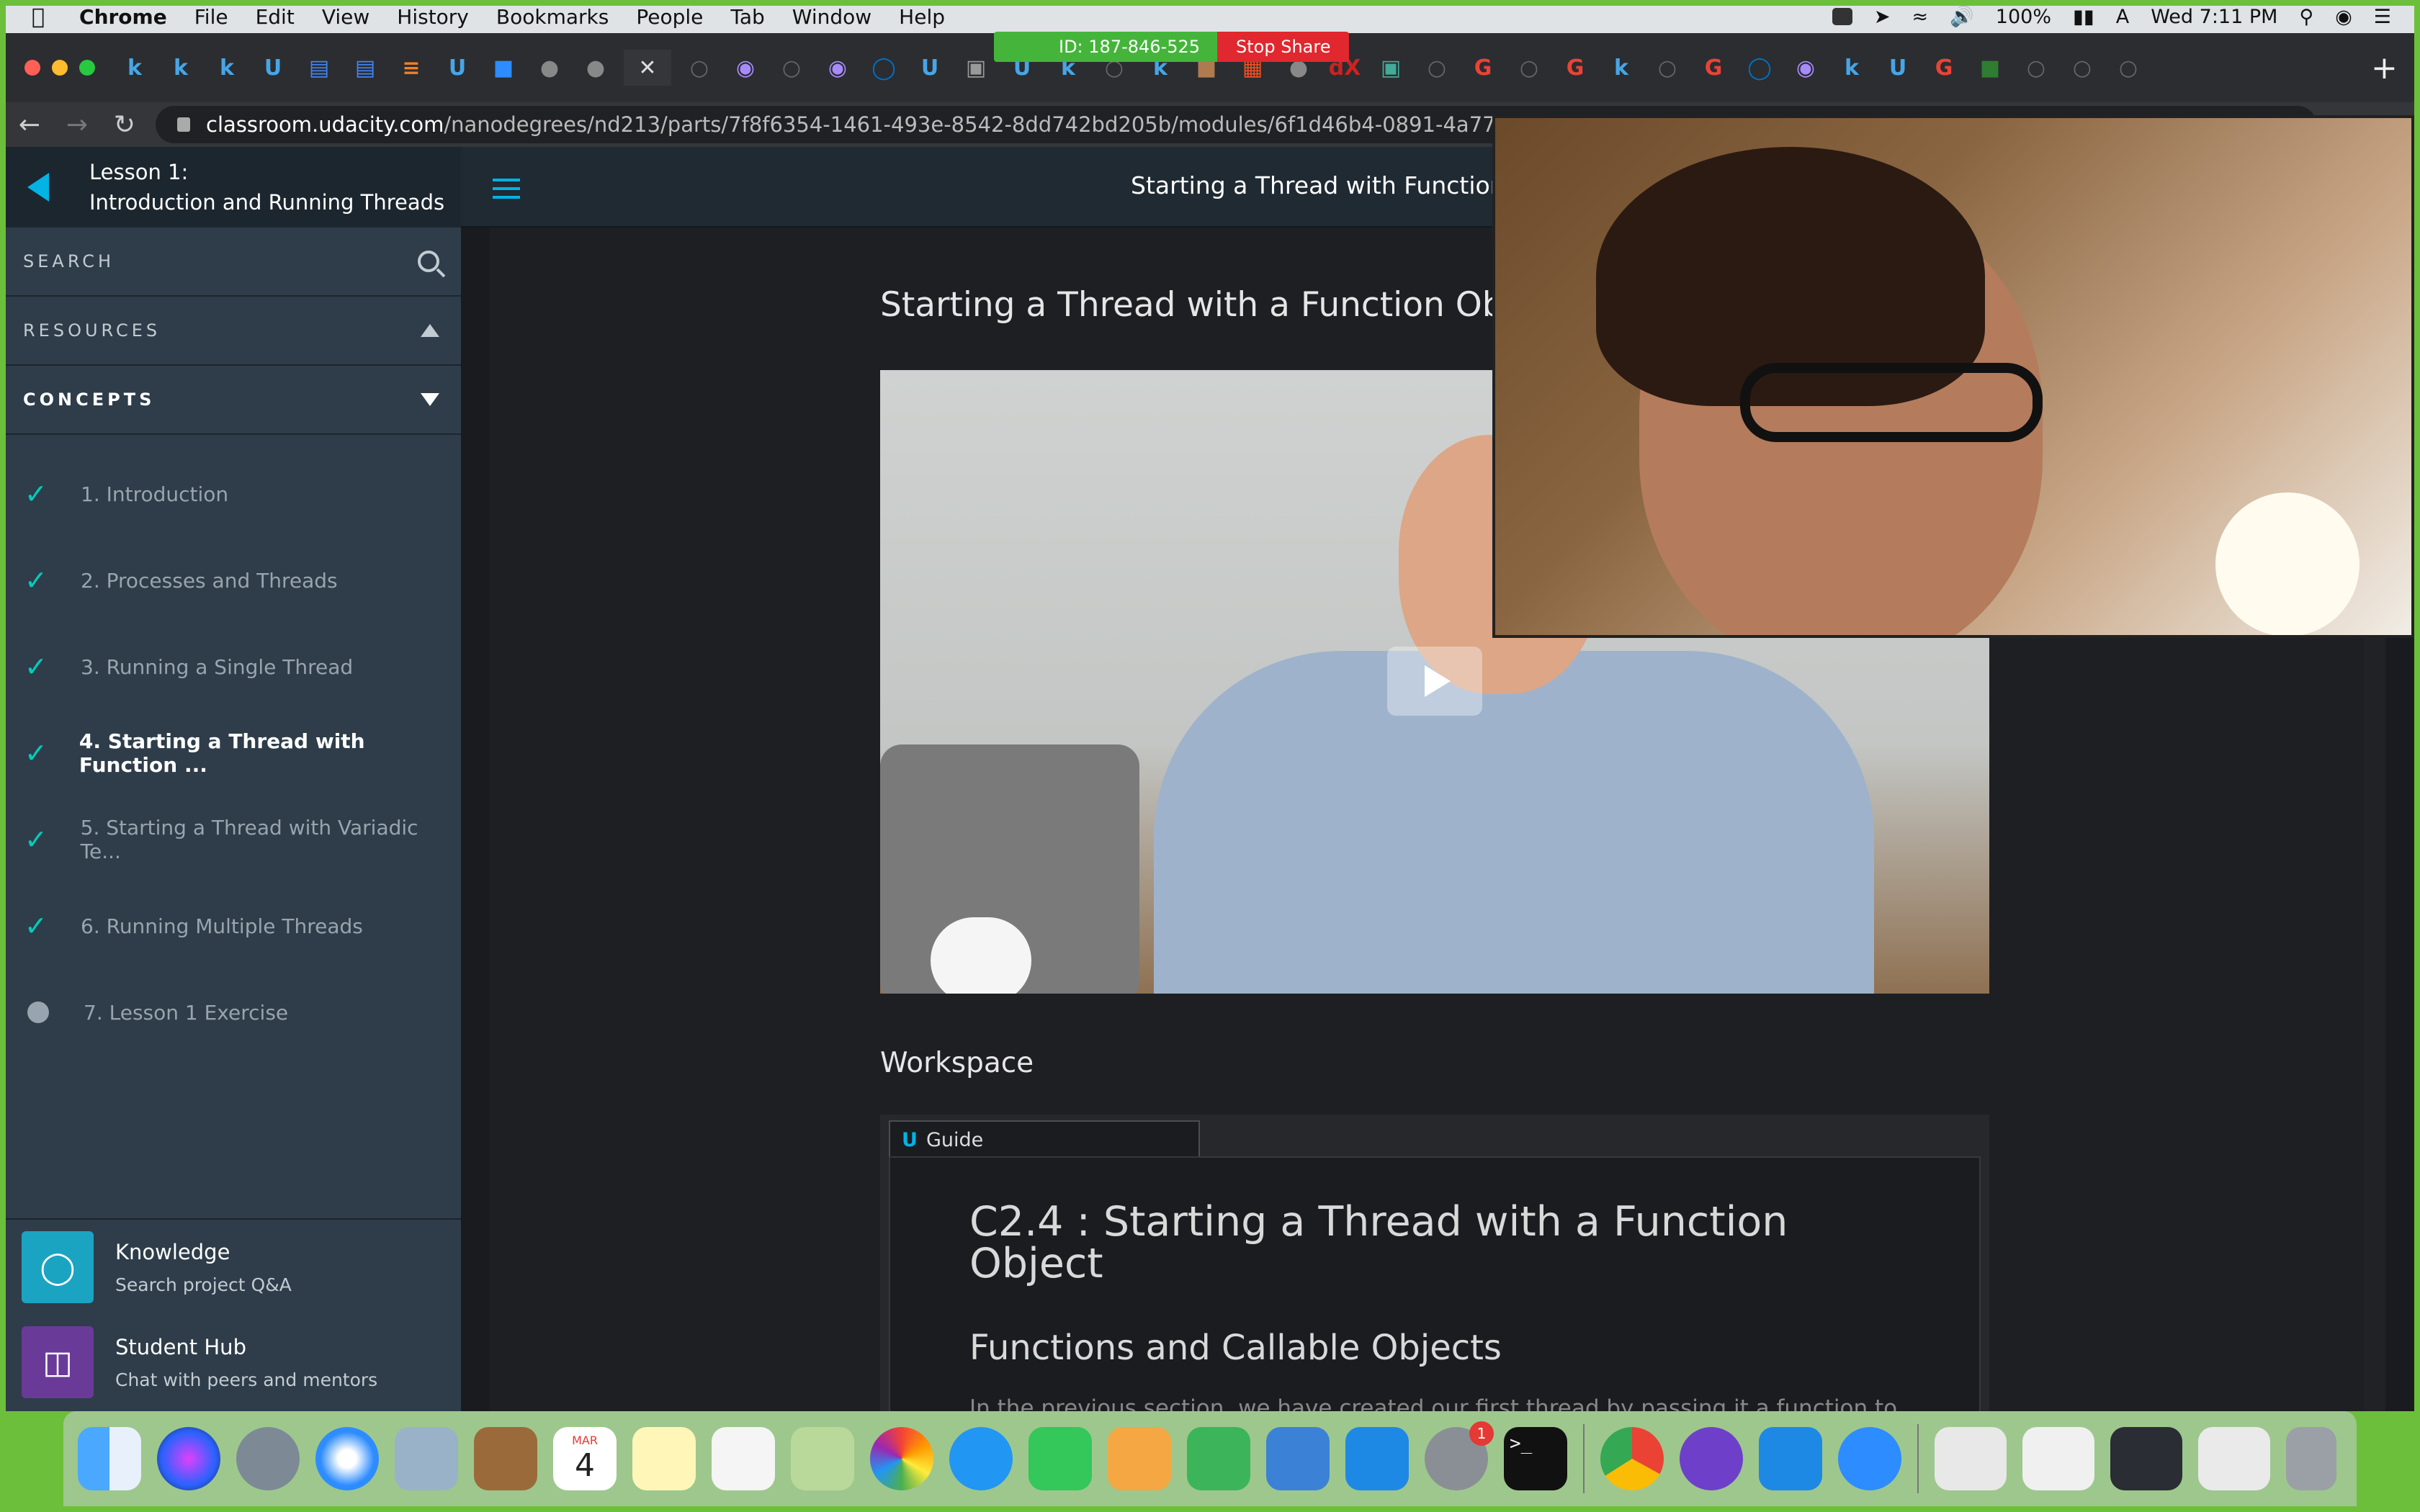 This screenshot has height=1512, width=2420. I want to click on concept-item: 7. Lesson 1 Exercise, so click(234, 1012).